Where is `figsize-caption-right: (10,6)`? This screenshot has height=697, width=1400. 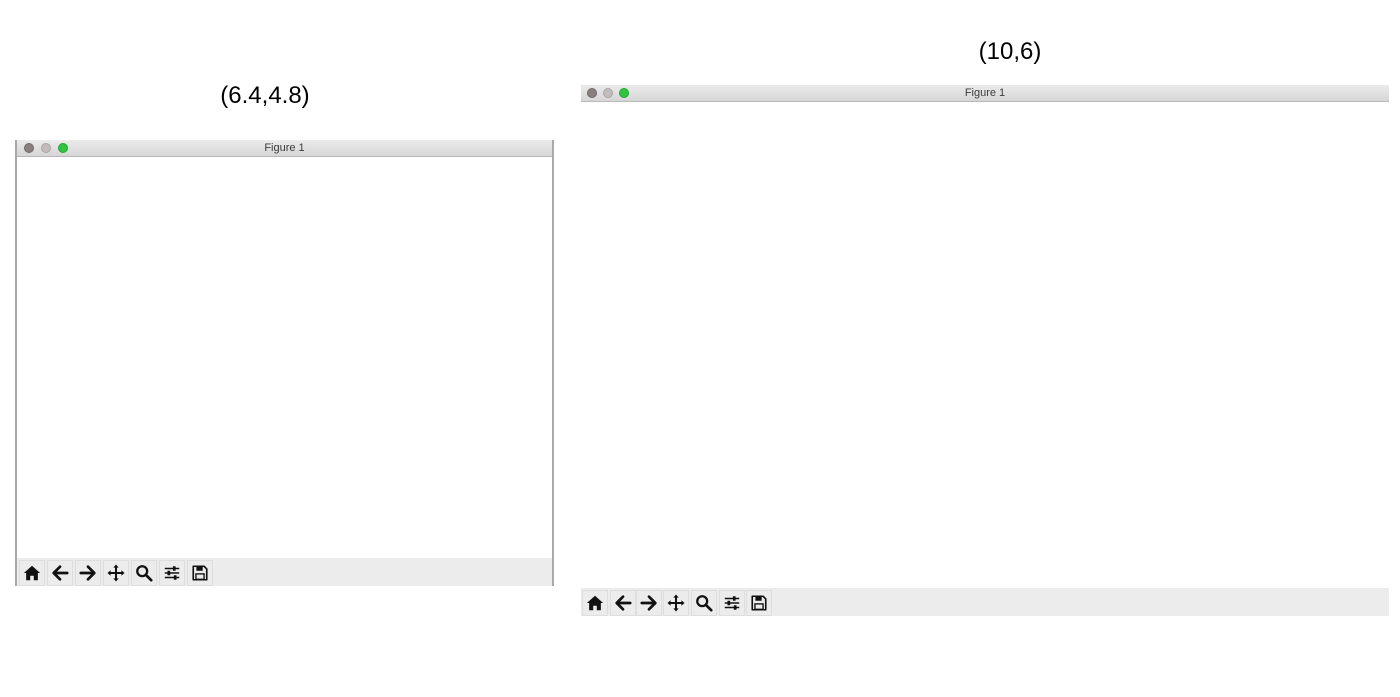
figsize-caption-right: (10,6) is located at coordinates (1010, 51).